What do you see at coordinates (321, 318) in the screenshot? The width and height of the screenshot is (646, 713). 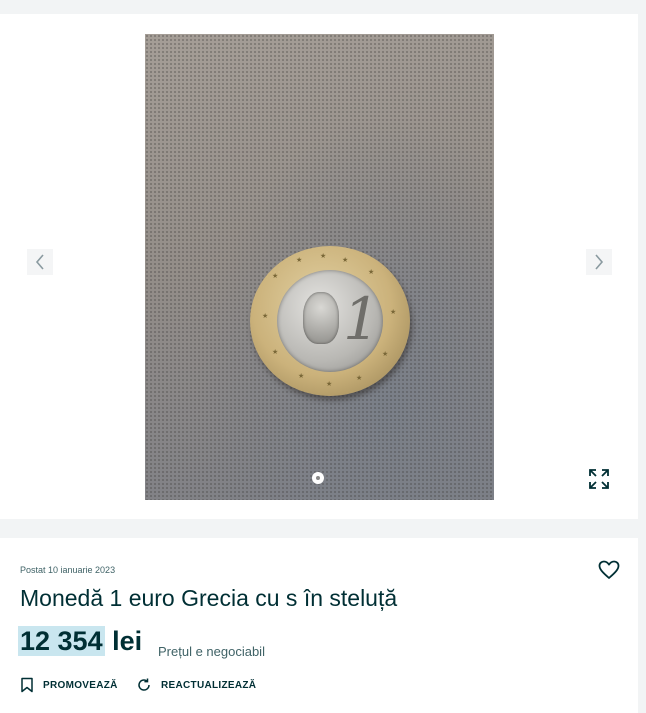 I see `owl-engraving` at bounding box center [321, 318].